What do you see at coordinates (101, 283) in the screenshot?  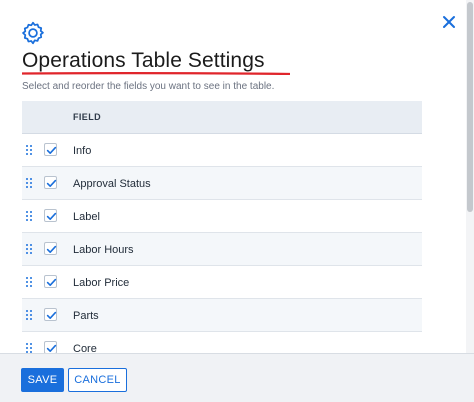 I see `field-label: Labor Price` at bounding box center [101, 283].